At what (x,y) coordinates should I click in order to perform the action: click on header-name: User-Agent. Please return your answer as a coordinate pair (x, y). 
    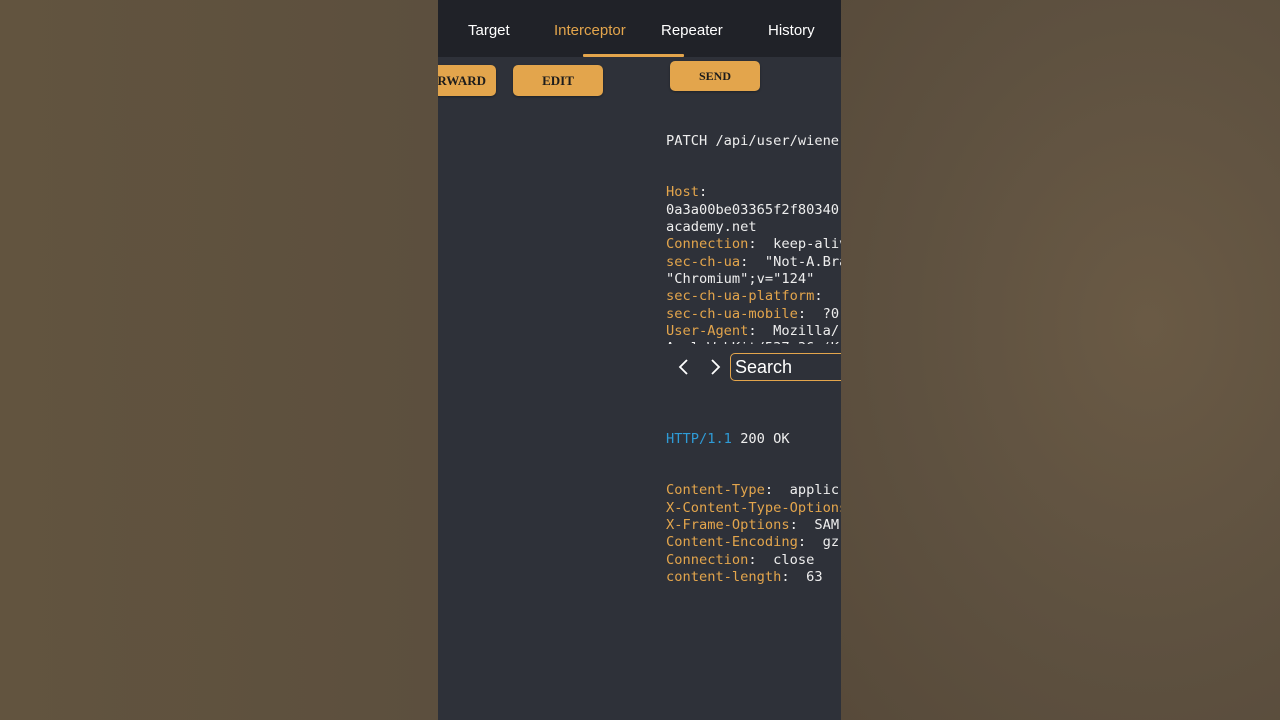
    Looking at the image, I should click on (707, 330).